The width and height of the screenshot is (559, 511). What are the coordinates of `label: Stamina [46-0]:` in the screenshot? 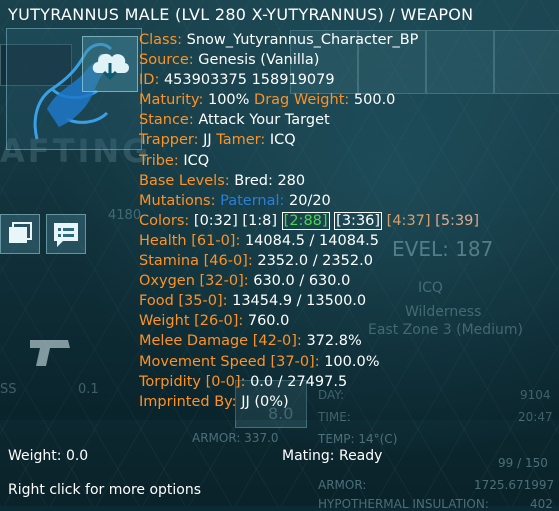 It's located at (196, 261).